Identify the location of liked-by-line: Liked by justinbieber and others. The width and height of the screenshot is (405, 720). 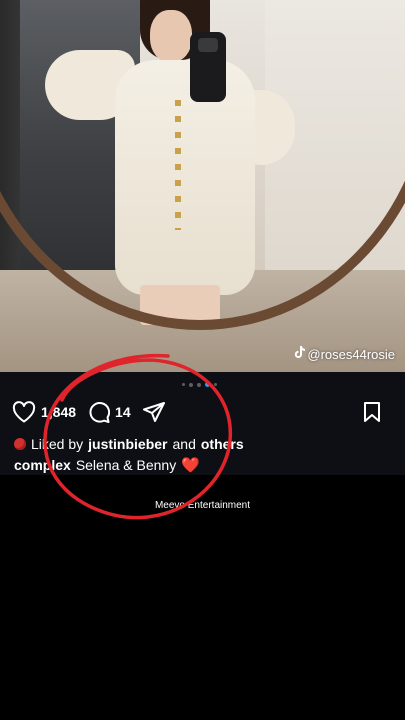
(129, 444).